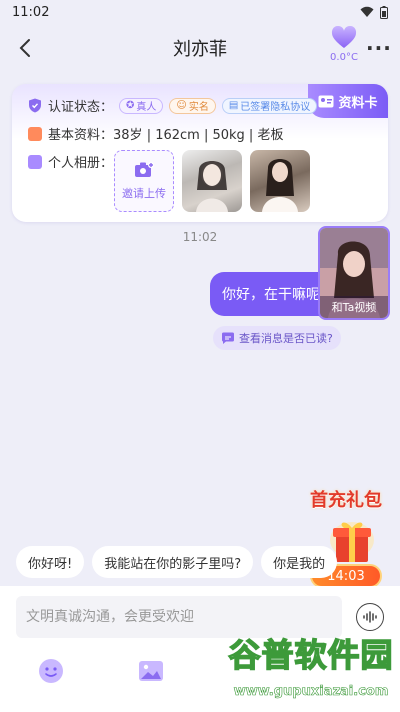 The image size is (400, 712). What do you see at coordinates (200, 12) in the screenshot?
I see `status-bar: 11:02` at bounding box center [200, 12].